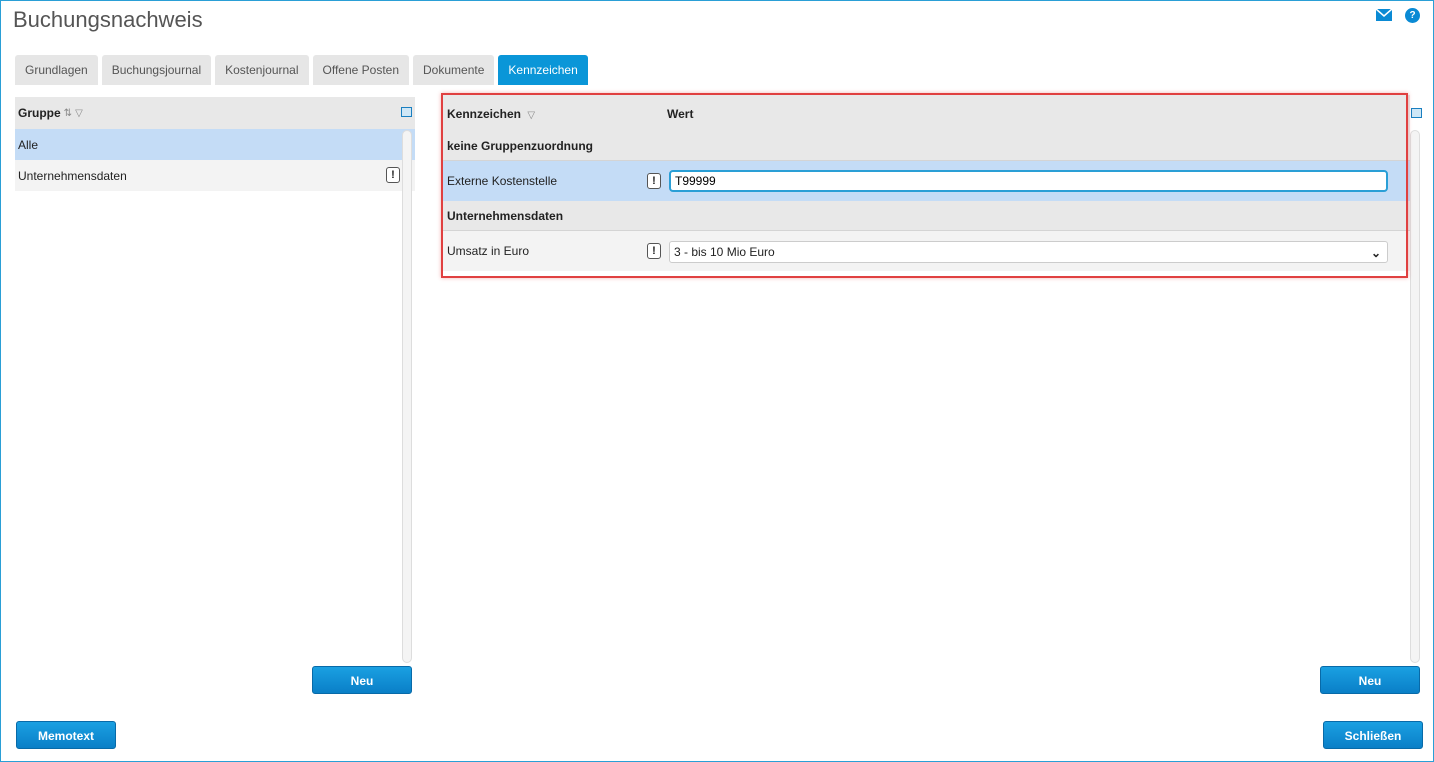 The height and width of the screenshot is (762, 1434). I want to click on kennzeichen-header-label: Kennzeichen, so click(484, 114).